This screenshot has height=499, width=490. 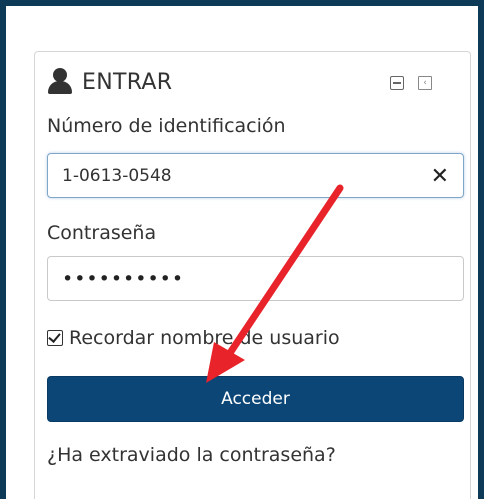 I want to click on panel-header: ENTRAR ‹, so click(x=246, y=82).